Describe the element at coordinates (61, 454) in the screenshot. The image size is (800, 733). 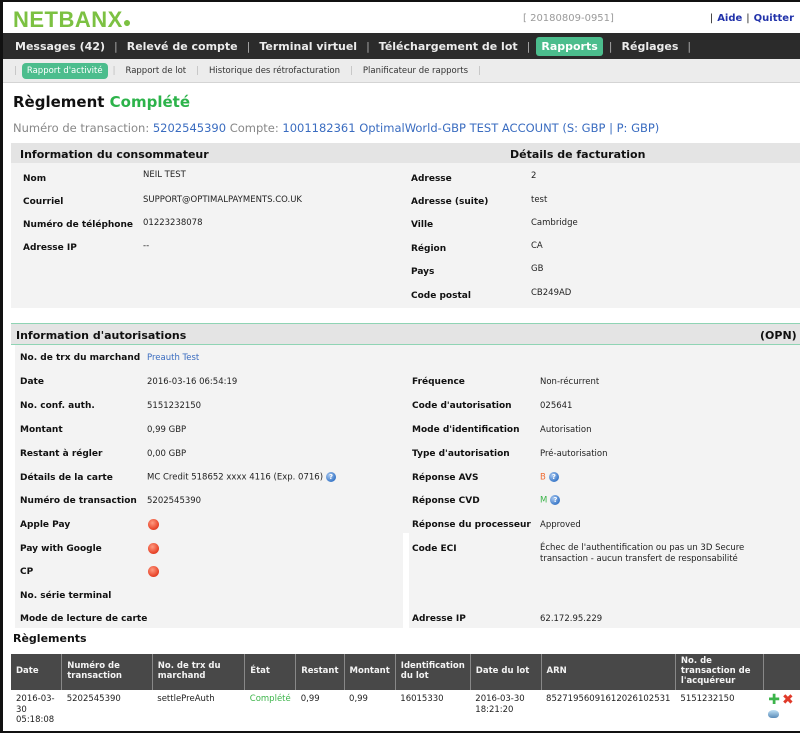
I see `auth-label-remaining: Restant à régler` at that location.